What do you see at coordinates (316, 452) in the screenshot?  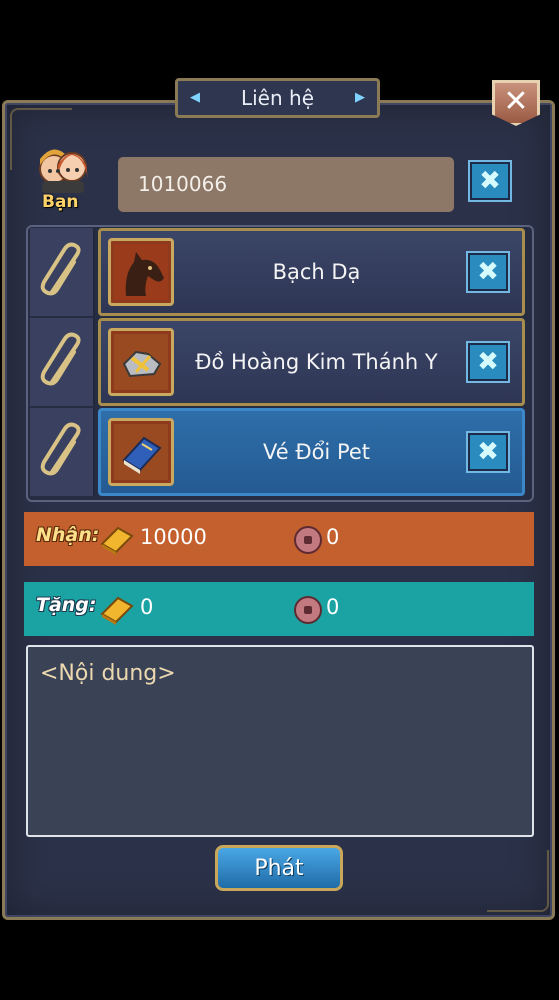 I see `attachment-name: Vé Đổi Pet` at bounding box center [316, 452].